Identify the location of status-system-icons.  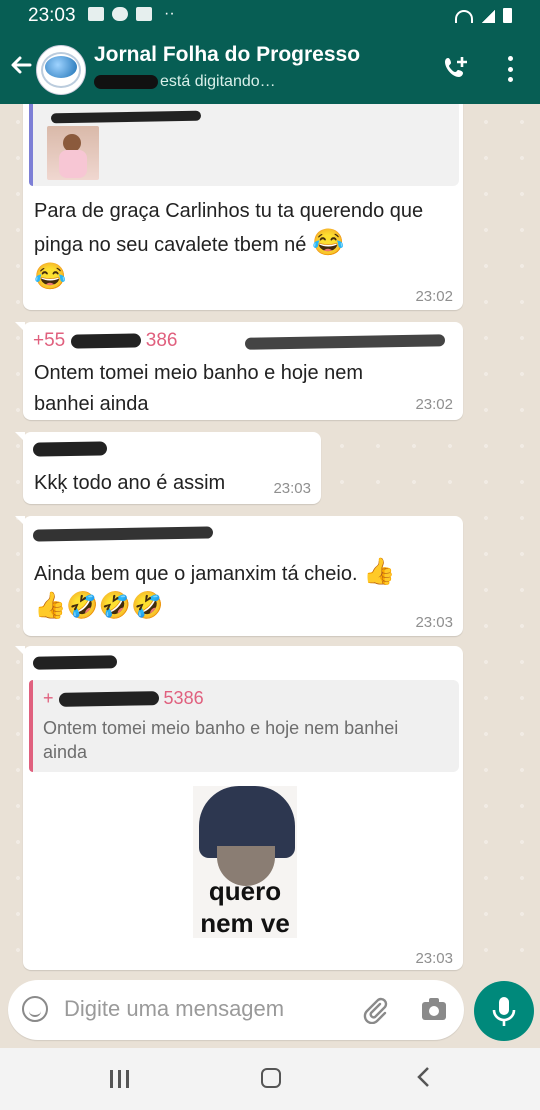
(483, 15).